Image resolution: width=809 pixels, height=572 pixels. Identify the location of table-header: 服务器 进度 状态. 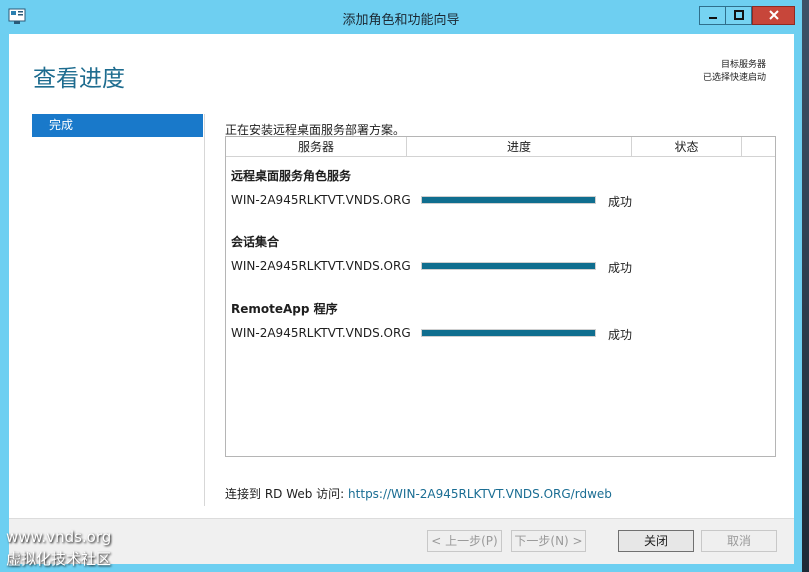
(500, 147).